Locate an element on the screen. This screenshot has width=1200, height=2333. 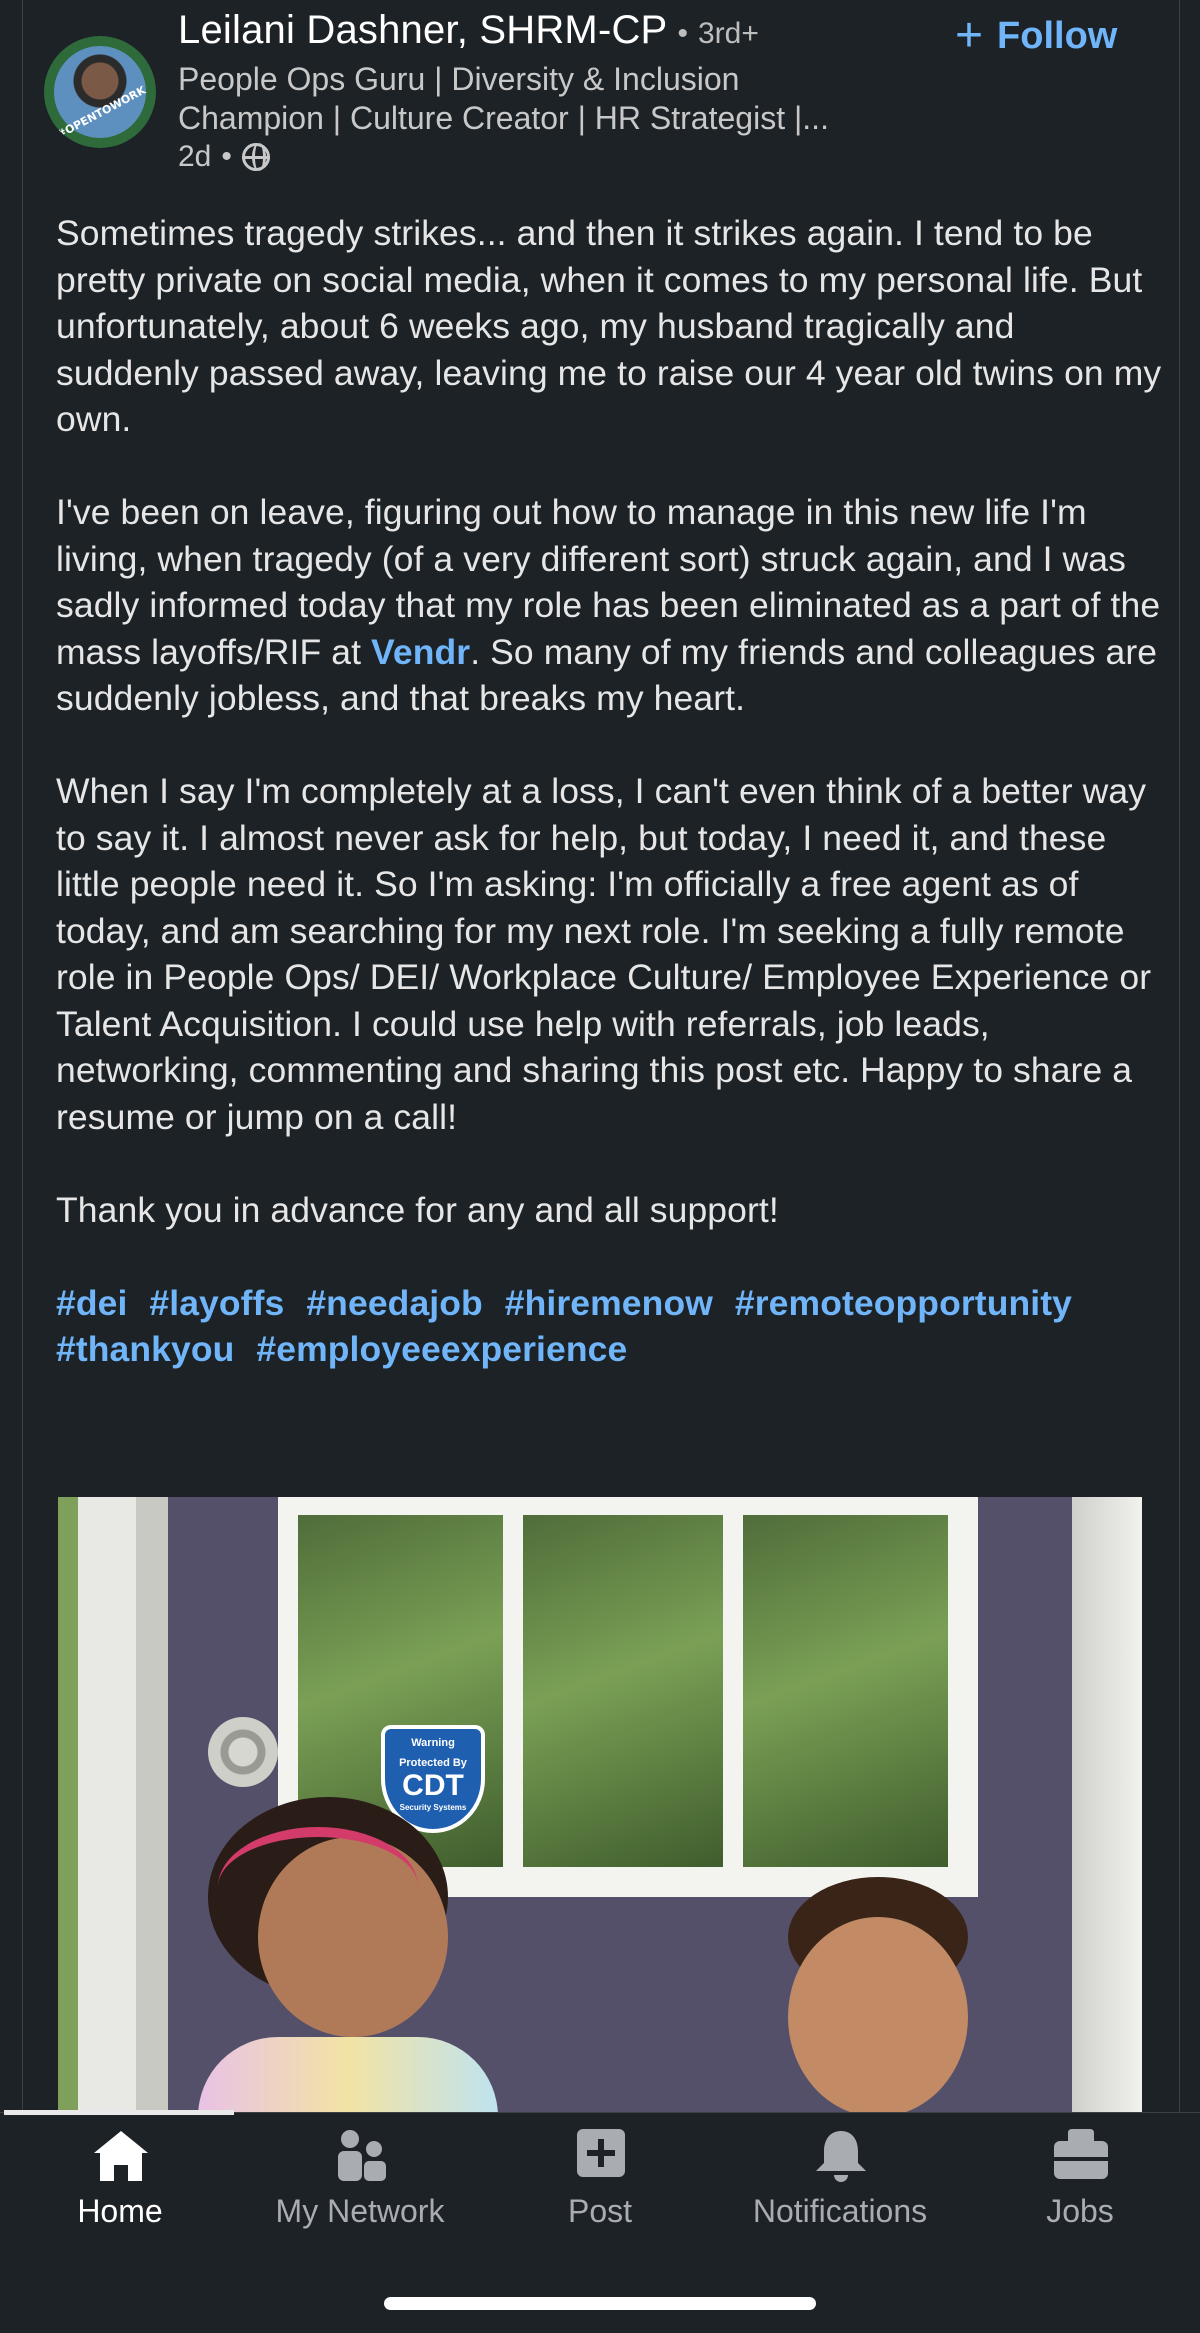
child-boy is located at coordinates (883, 1994).